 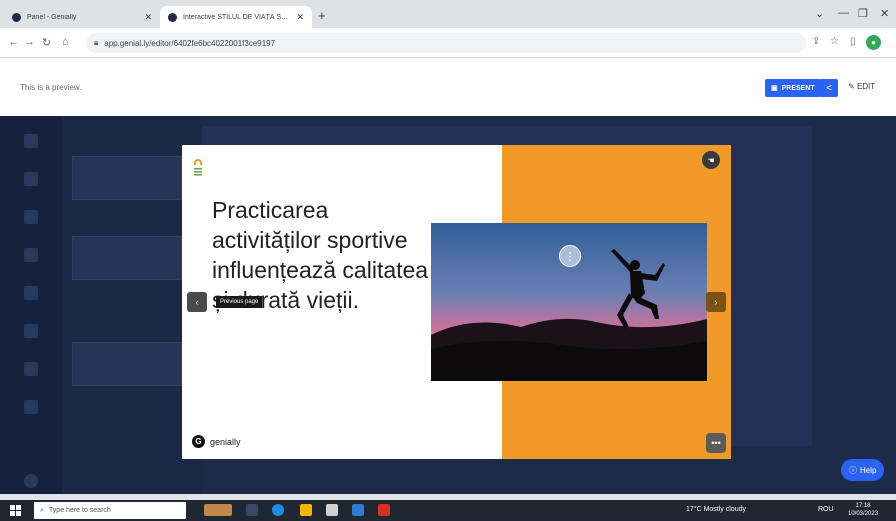 What do you see at coordinates (384, 510) in the screenshot?
I see `chrome-icon` at bounding box center [384, 510].